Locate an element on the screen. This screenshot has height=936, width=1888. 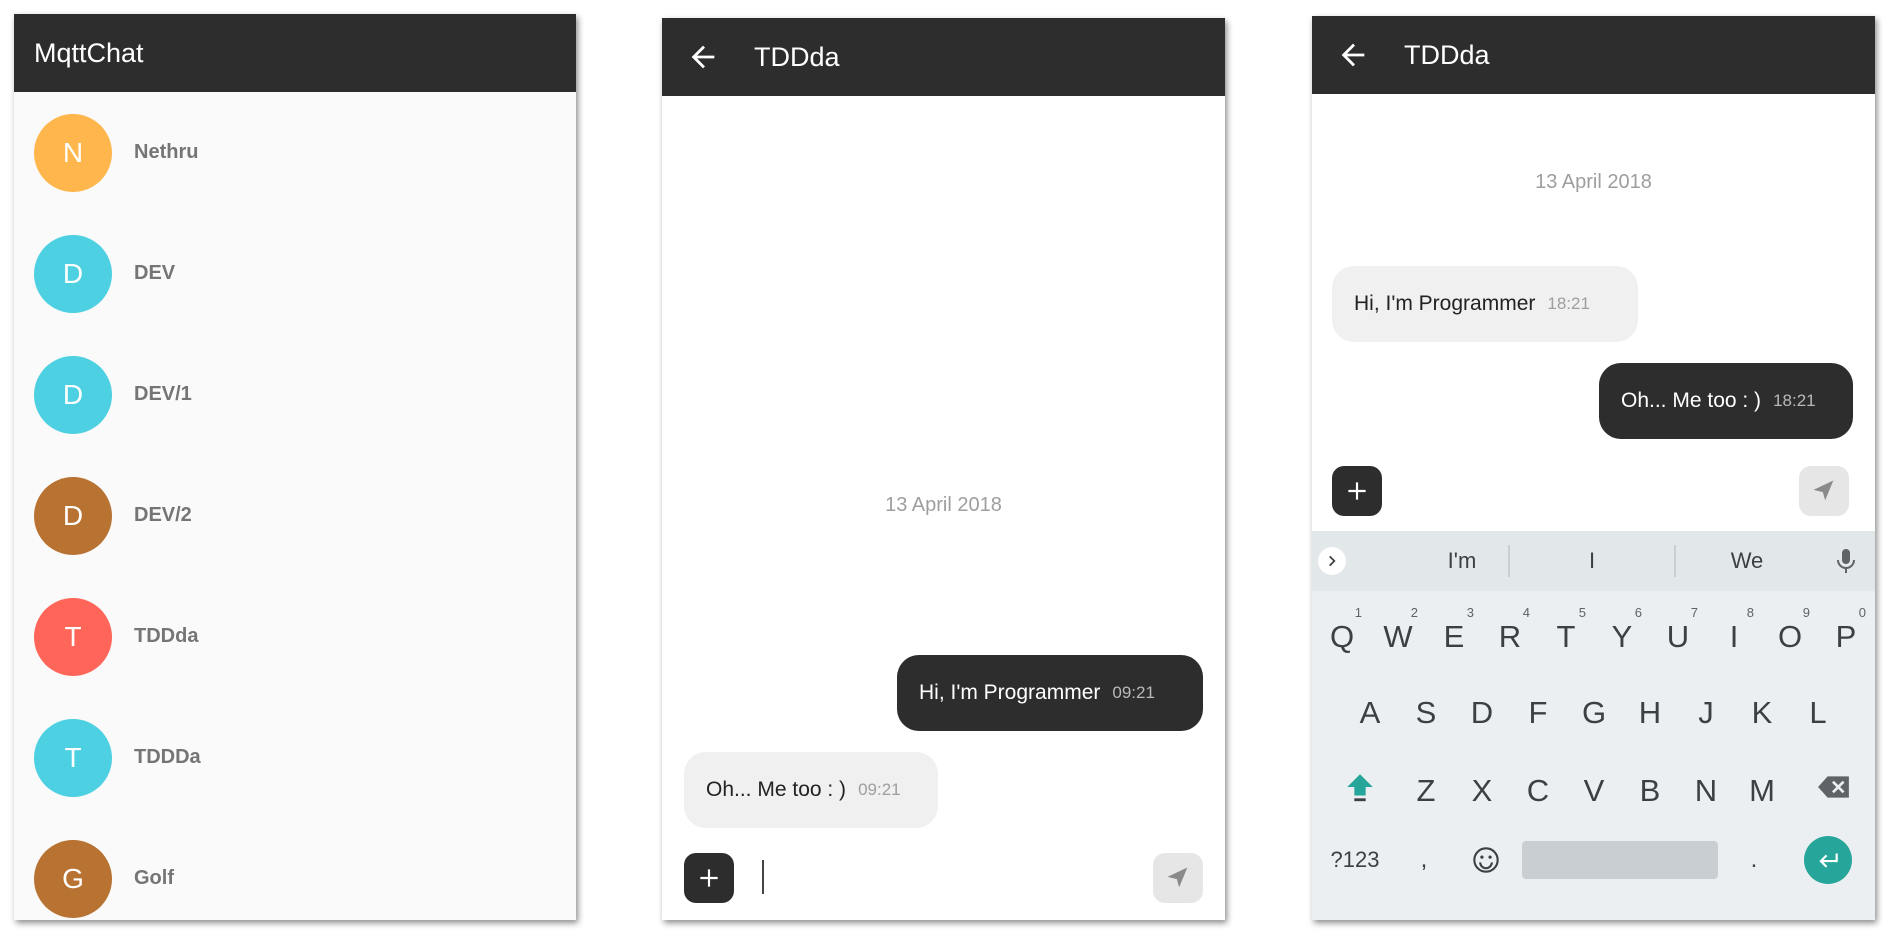
message-input is located at coordinates (943, 879).